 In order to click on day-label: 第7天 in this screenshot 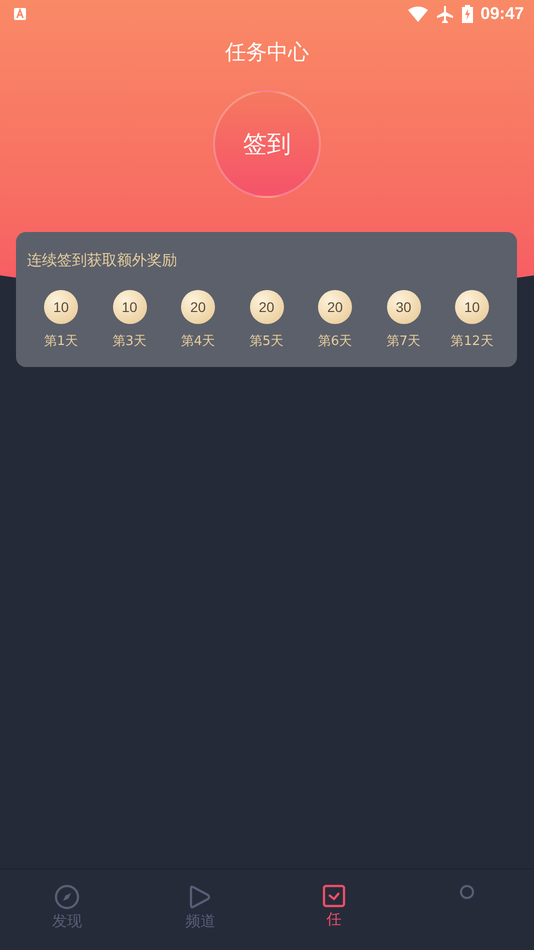, I will do `click(403, 341)`.